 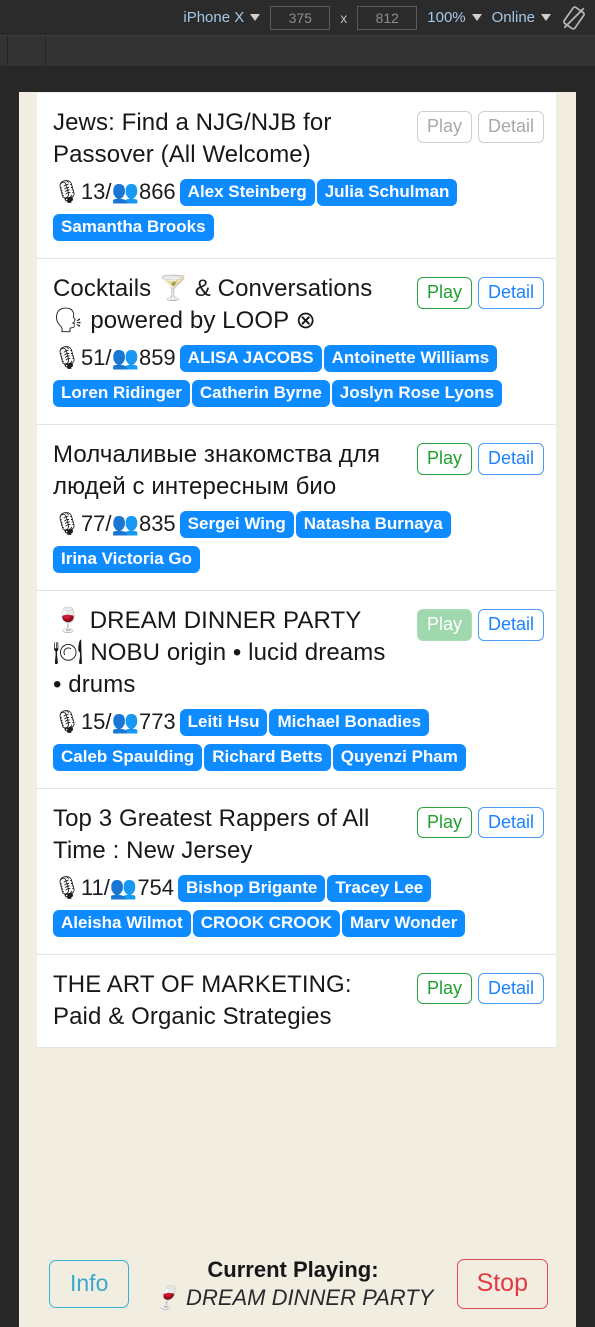 What do you see at coordinates (89, 1284) in the screenshot?
I see `info-button: Info` at bounding box center [89, 1284].